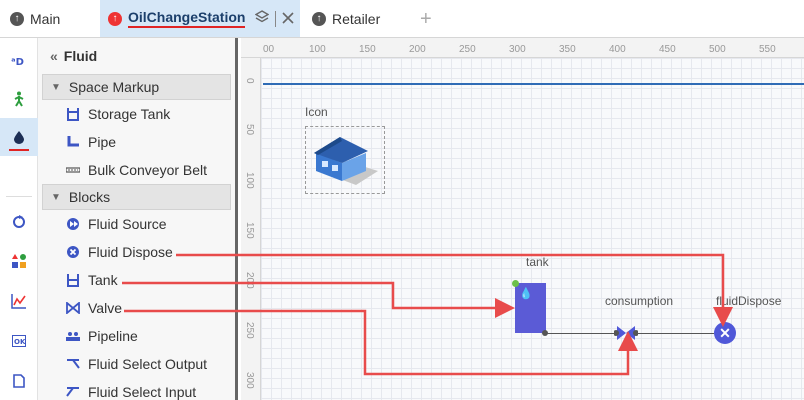  Describe the element at coordinates (136, 197) in the screenshot. I see `section-blocks: ▼ Blocks` at that location.